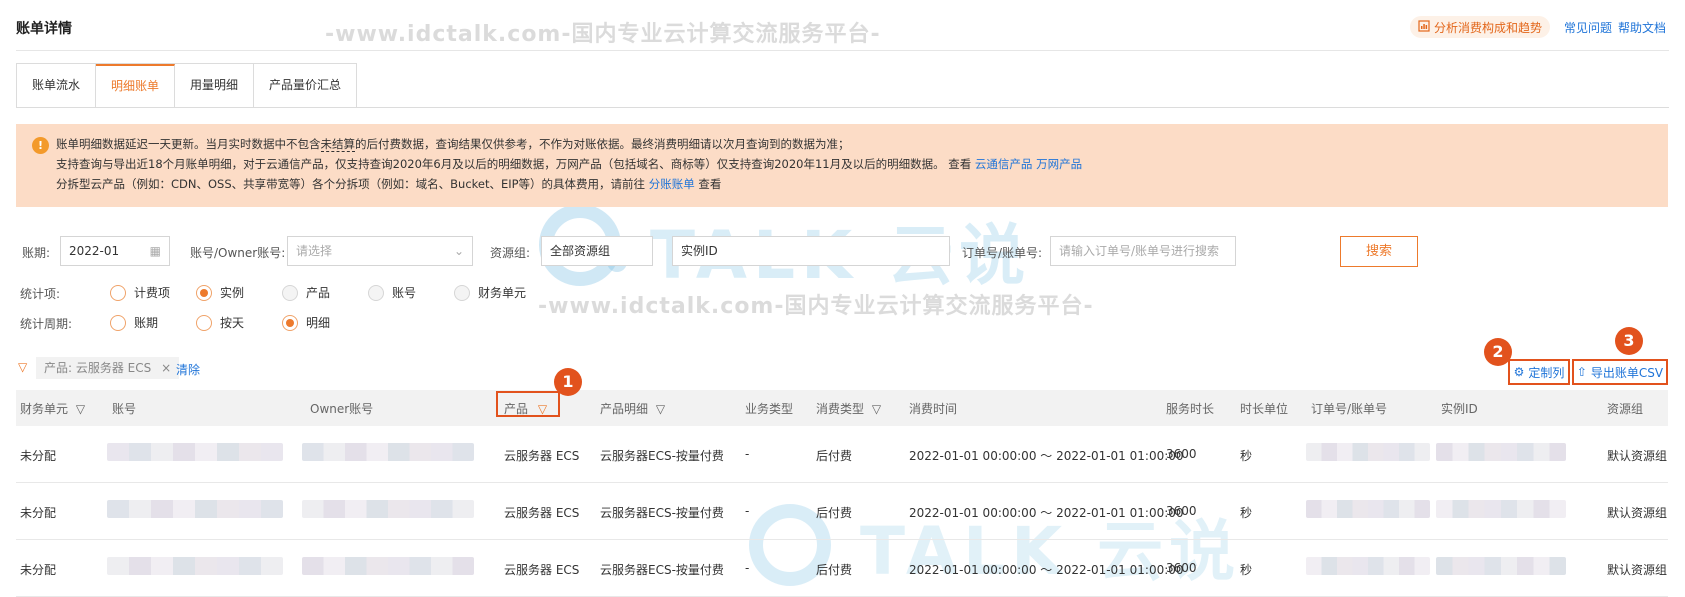  I want to click on resgroup-label: 资源组:, so click(510, 253).